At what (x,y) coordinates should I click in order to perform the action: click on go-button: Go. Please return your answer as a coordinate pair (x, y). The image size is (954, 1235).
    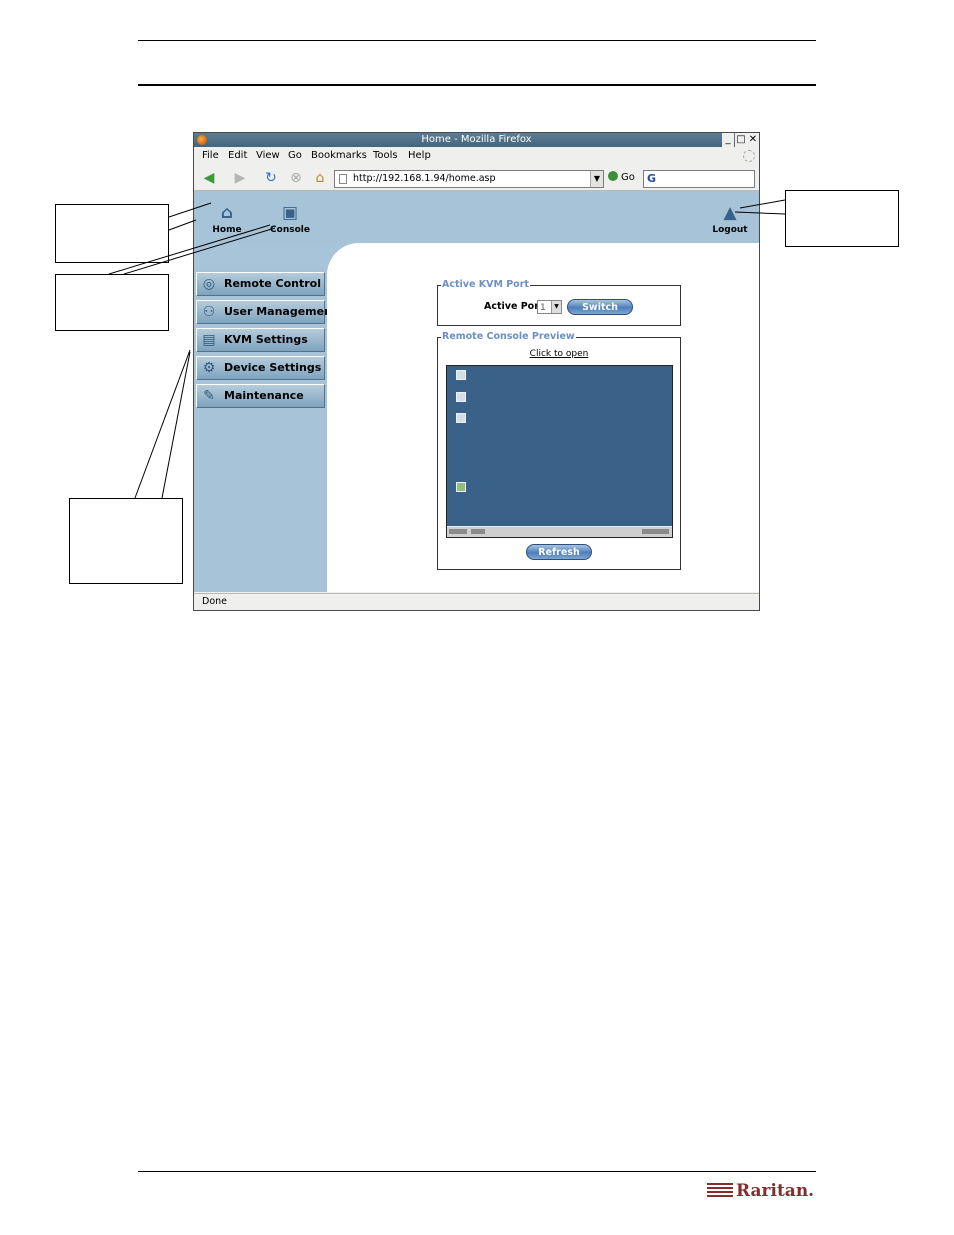
    Looking at the image, I should click on (621, 178).